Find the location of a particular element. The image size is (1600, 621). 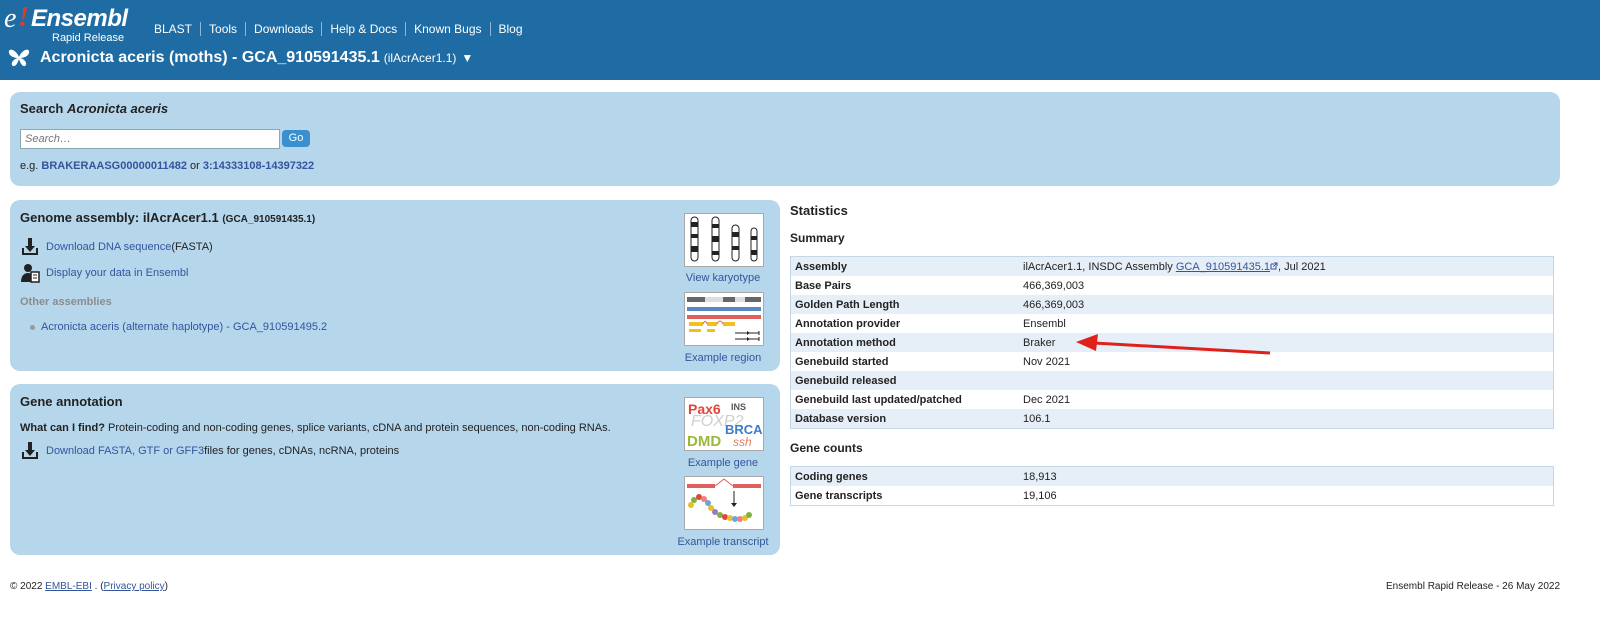

download-dna-row: Download DNA sequence (FASTA) is located at coordinates (116, 247).